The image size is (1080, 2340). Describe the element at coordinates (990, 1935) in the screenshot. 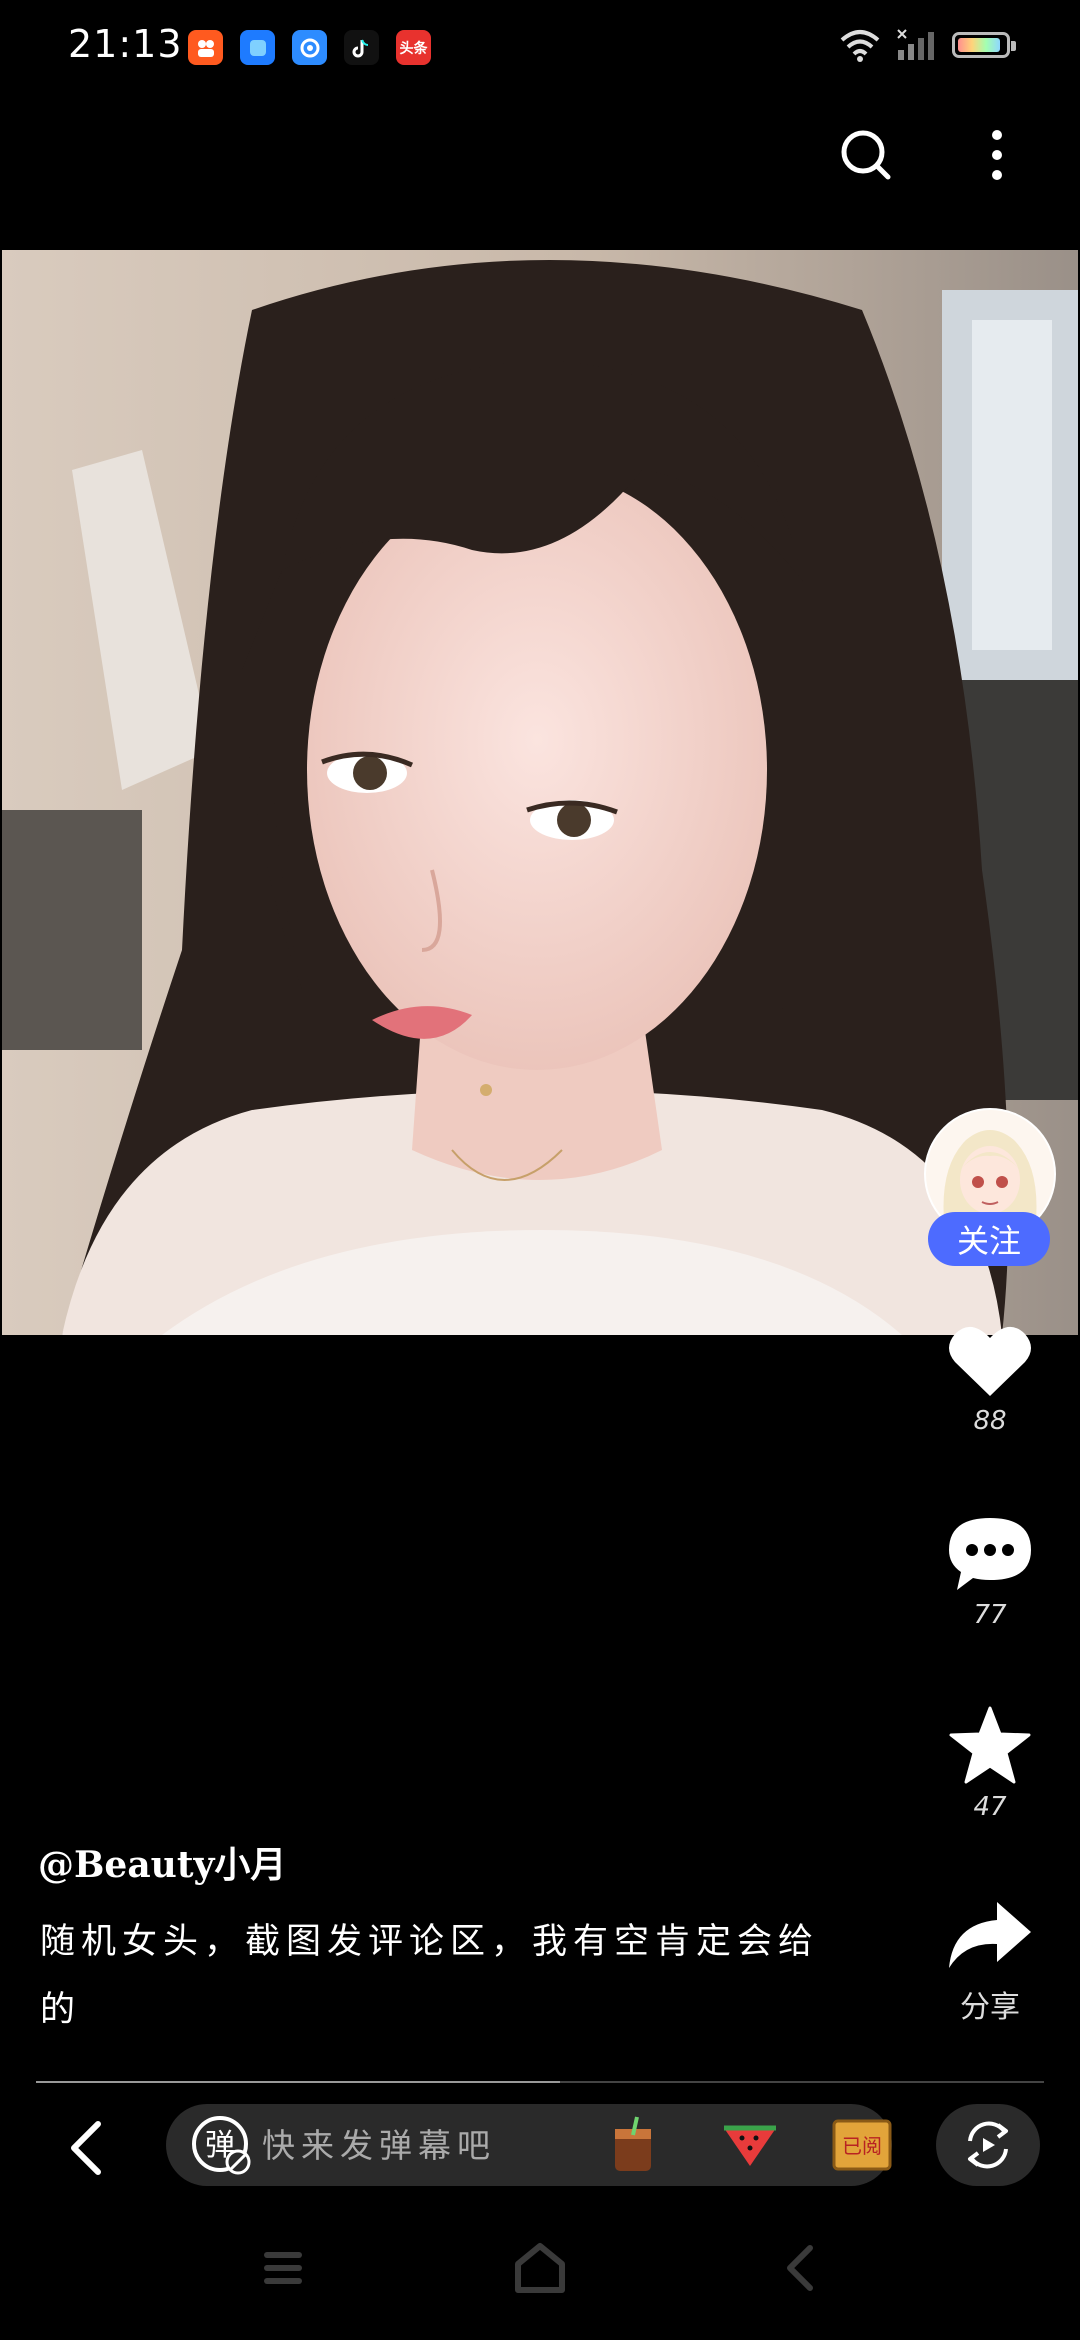

I see `share-icon` at that location.